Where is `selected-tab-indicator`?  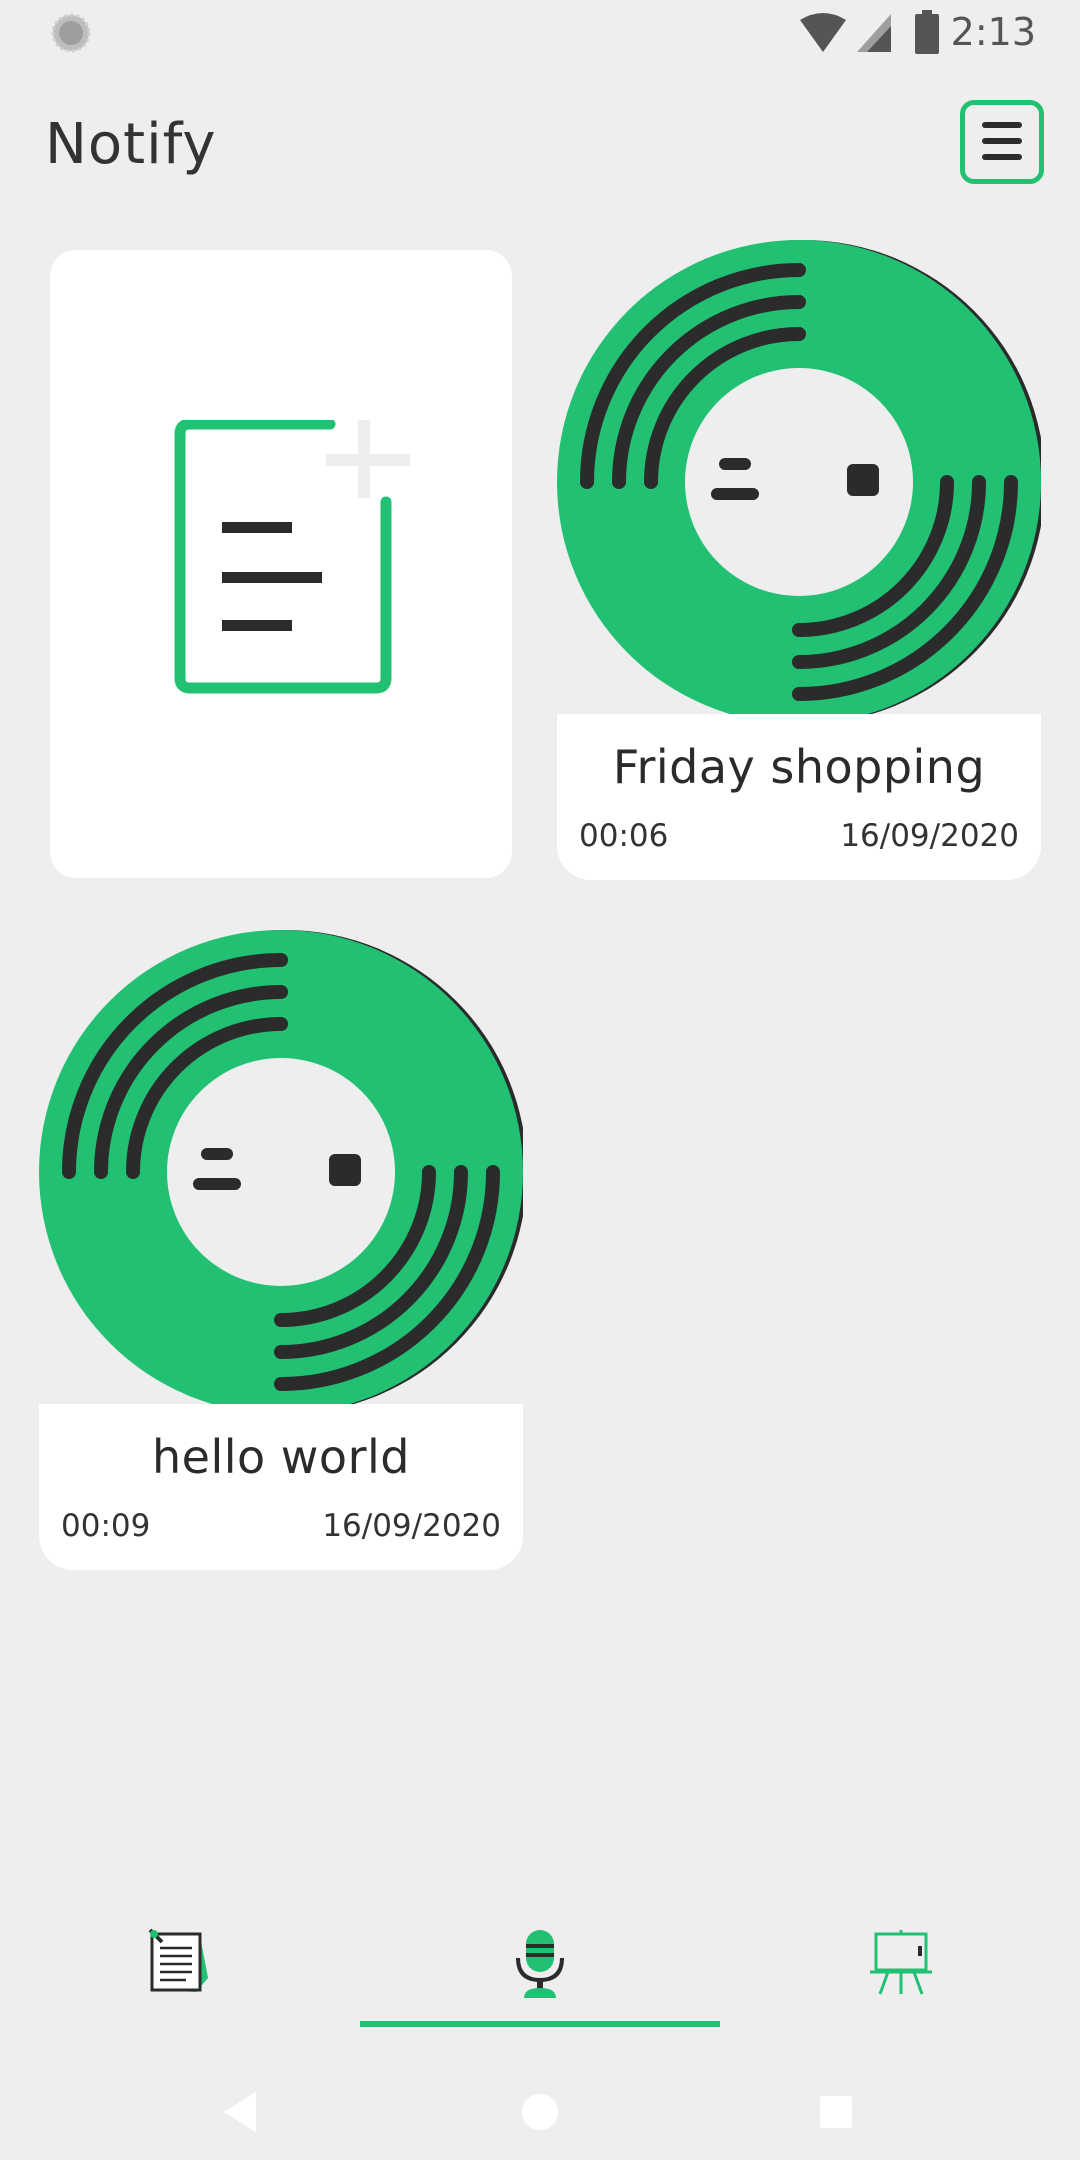
selected-tab-indicator is located at coordinates (540, 2024).